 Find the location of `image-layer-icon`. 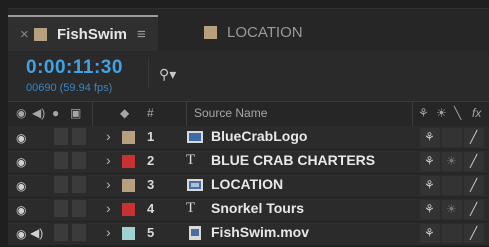

image-layer-icon is located at coordinates (195, 137).